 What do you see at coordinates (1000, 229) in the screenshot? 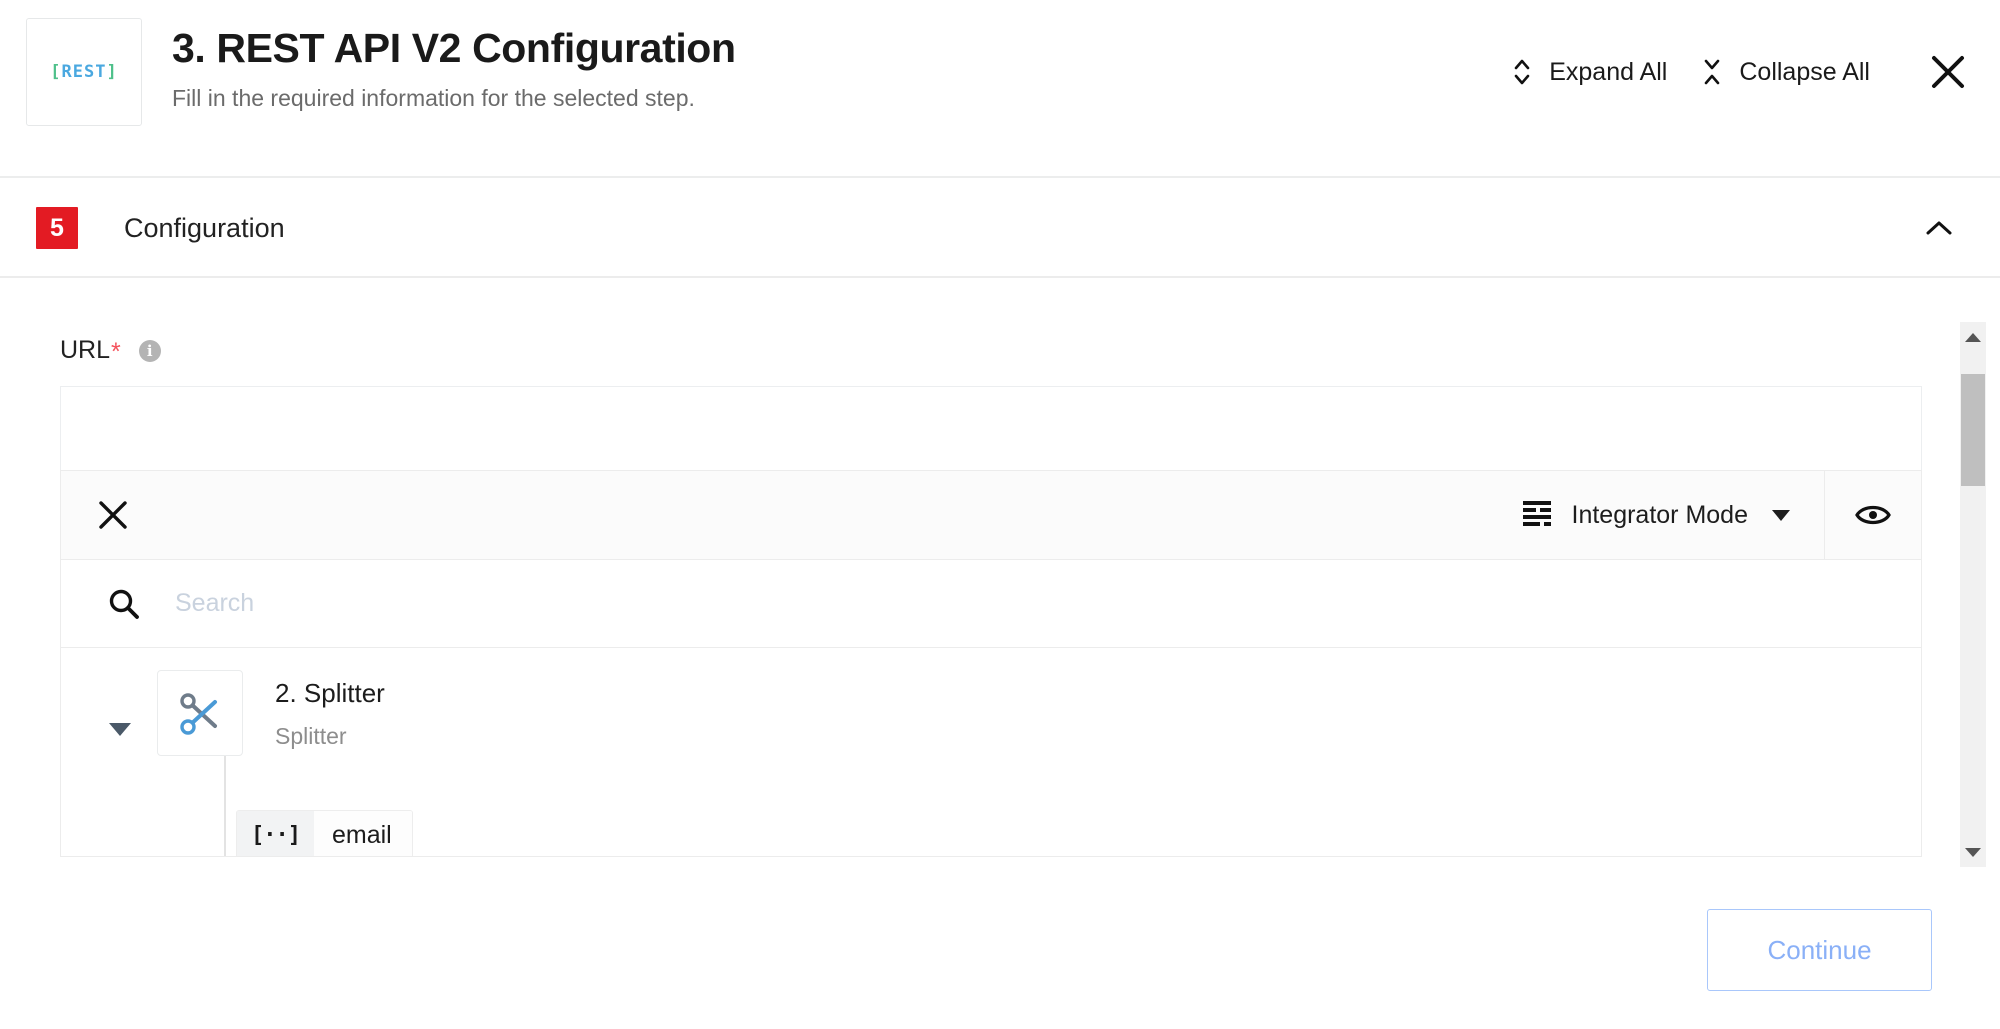
I see `configuration-section-header: 5 Configuration` at bounding box center [1000, 229].